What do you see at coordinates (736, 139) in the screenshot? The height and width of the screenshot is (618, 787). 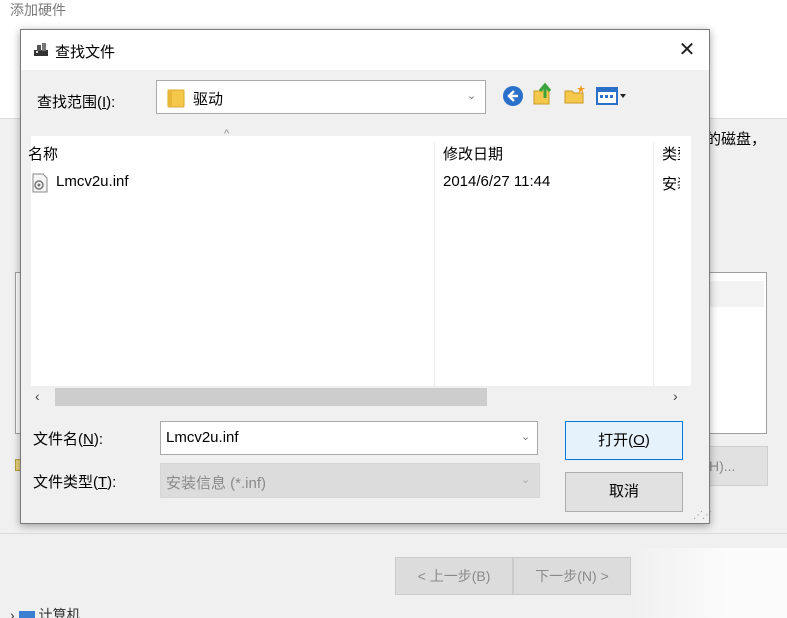 I see `wizard-instruction-text: 的磁盘，` at bounding box center [736, 139].